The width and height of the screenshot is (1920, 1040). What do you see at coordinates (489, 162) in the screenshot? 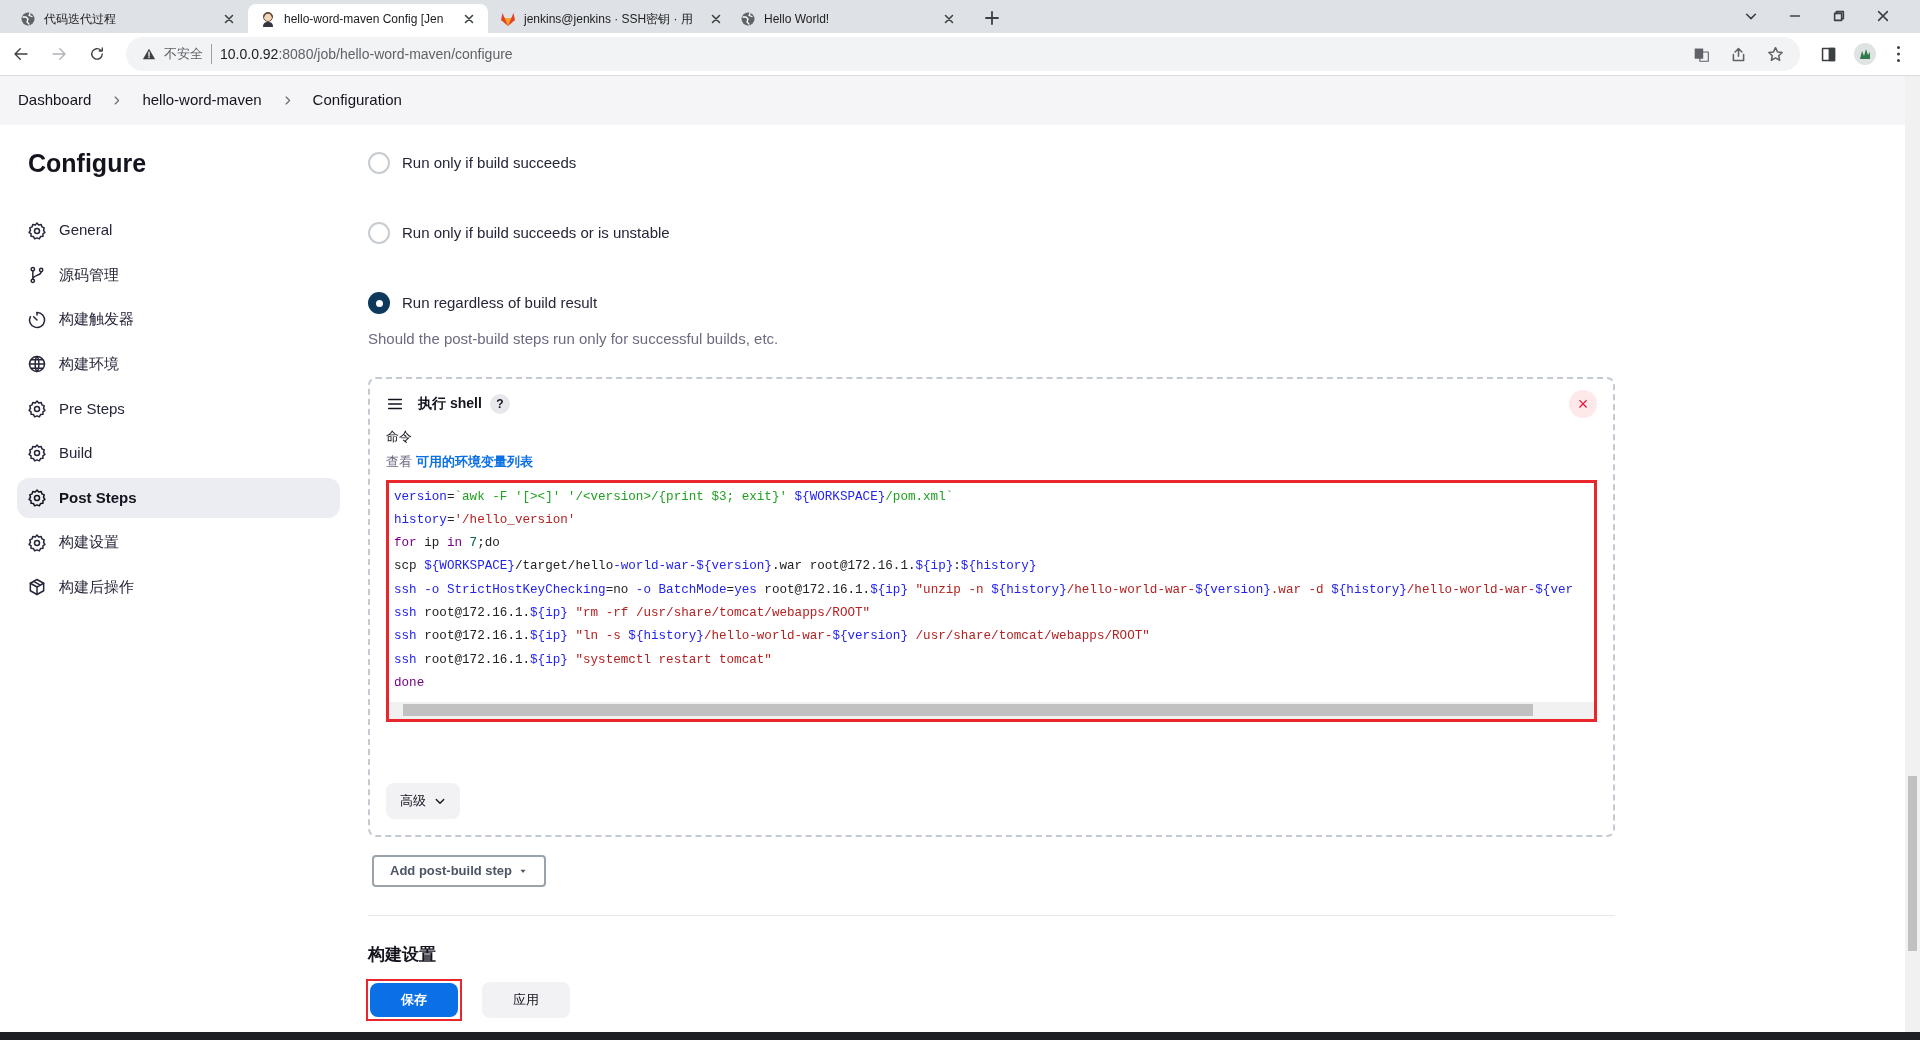
I see `radio-label: Run only if build succeeds` at bounding box center [489, 162].